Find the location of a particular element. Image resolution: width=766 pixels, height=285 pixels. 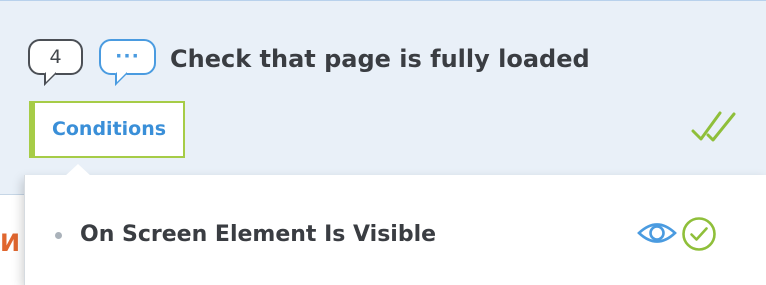

condition-item-label: On Screen Element Is Visible is located at coordinates (258, 235).